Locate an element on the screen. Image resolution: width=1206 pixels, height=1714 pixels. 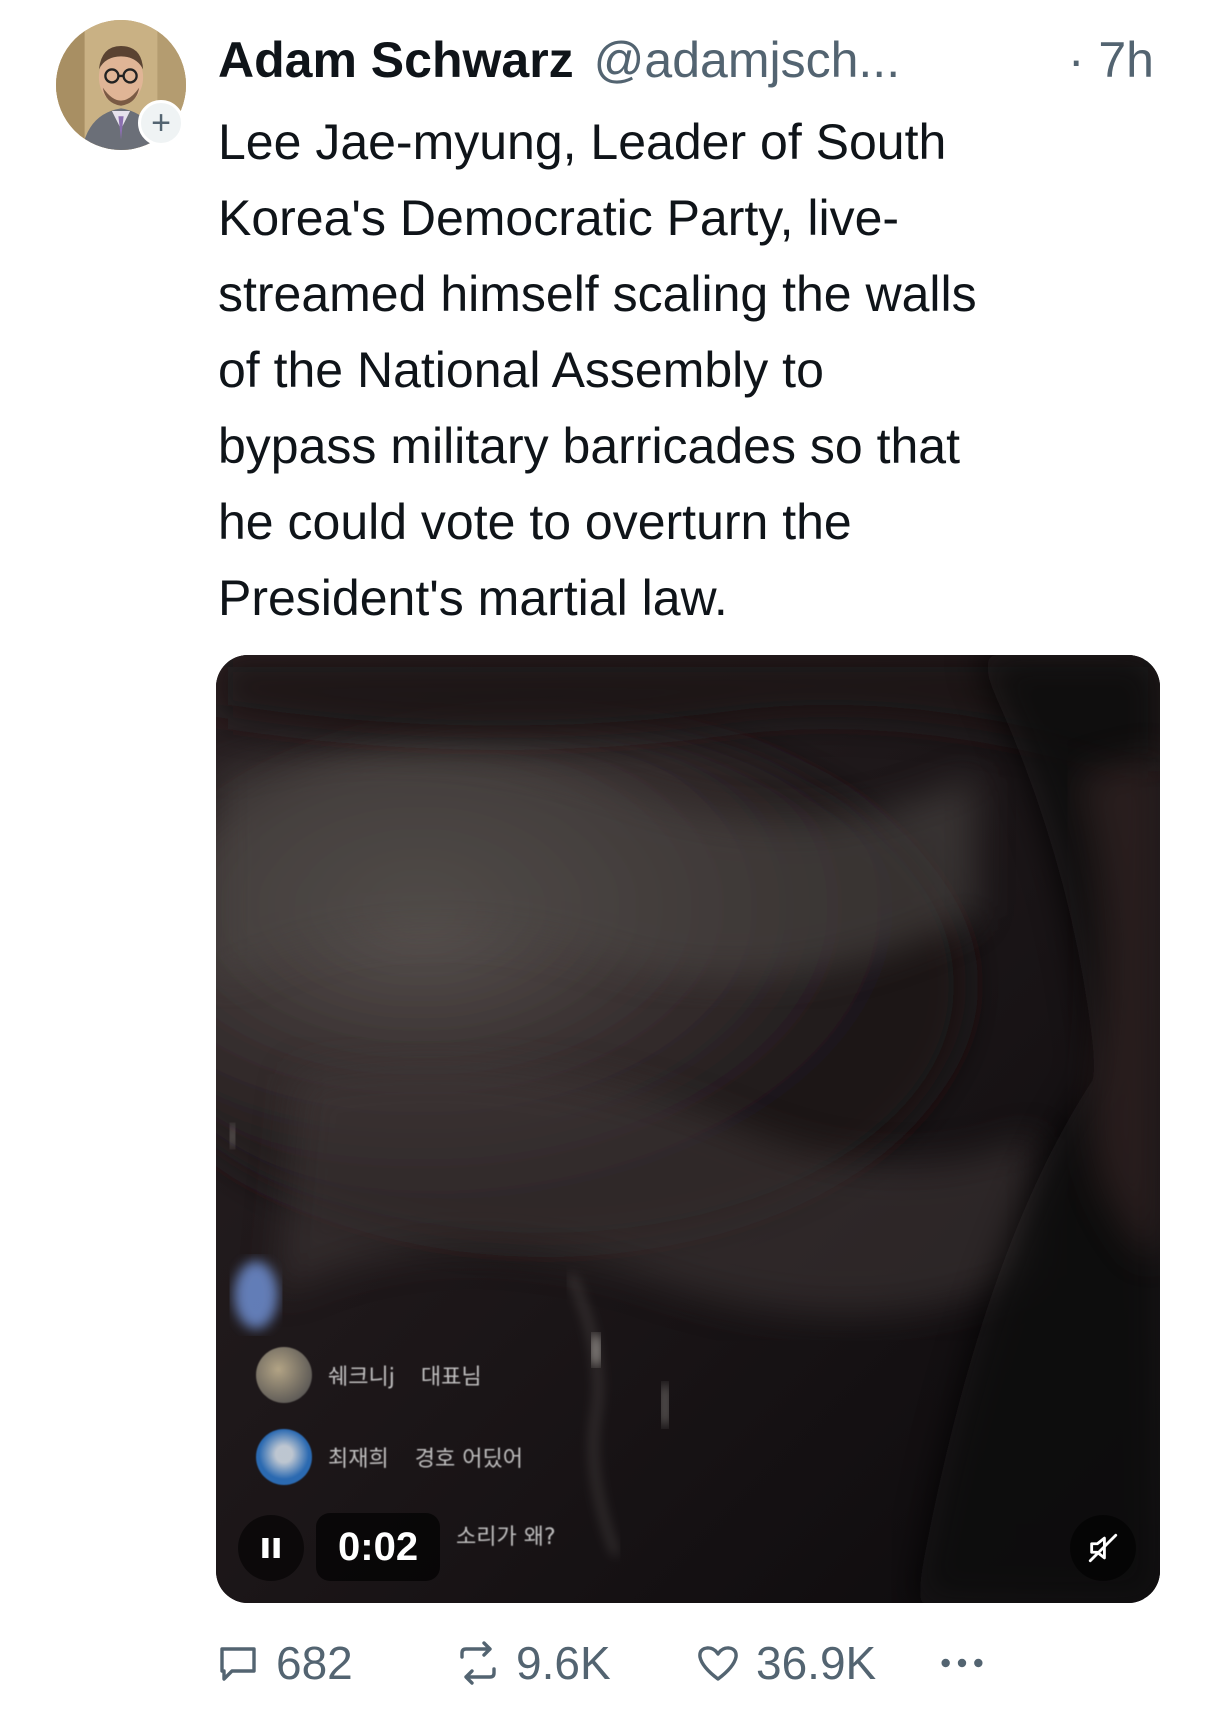
tweet-header: Adam Schwarz @adamjsch... · 7h is located at coordinates (698, 60).